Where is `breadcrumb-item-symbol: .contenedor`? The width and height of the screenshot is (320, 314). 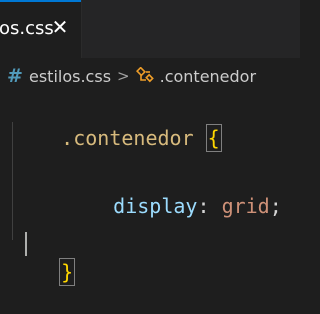
breadcrumb-item-symbol: .contenedor is located at coordinates (208, 76).